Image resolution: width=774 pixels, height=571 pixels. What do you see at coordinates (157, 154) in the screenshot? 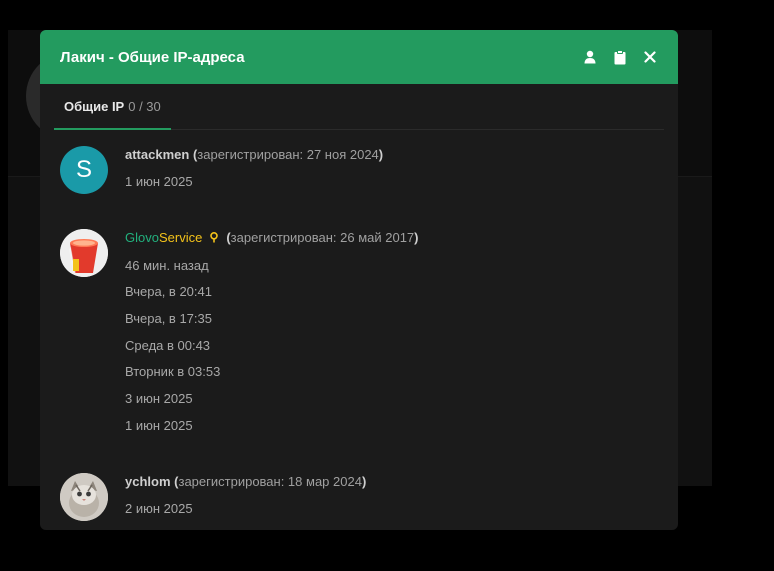
I see `username-link: attackmen` at bounding box center [157, 154].